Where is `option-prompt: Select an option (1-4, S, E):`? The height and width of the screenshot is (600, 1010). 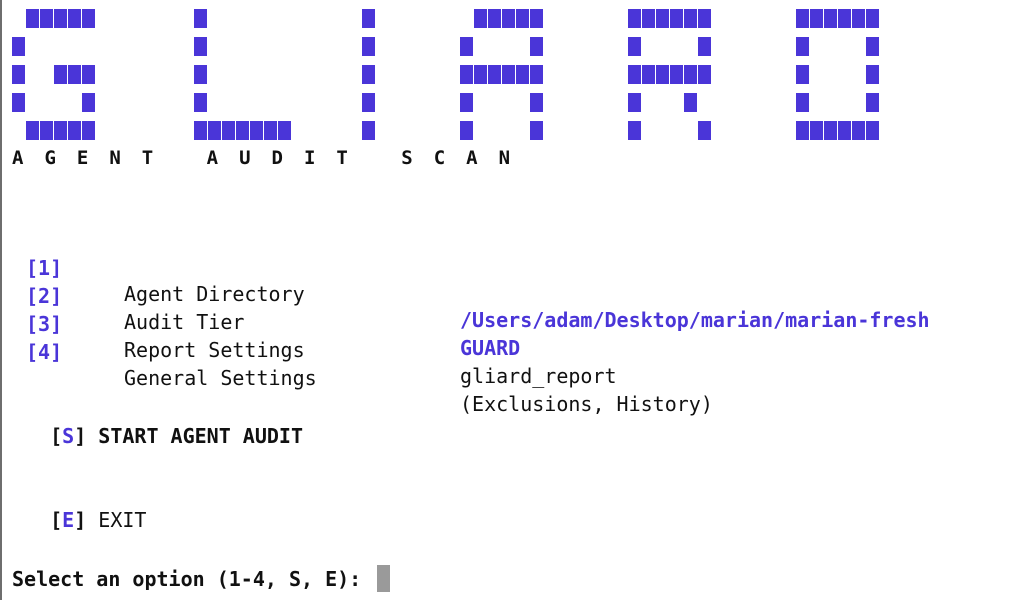
option-prompt: Select an option (1-4, S, E): is located at coordinates (201, 578).